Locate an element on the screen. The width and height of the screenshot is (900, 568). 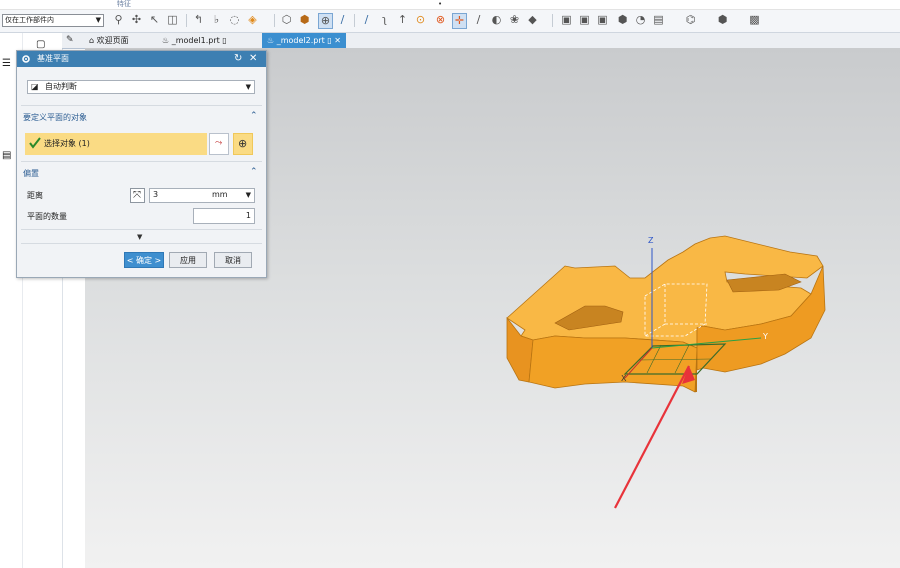
selection-scope-dropdown: 仅在工作部件内 ▼ is located at coordinates (53, 20).